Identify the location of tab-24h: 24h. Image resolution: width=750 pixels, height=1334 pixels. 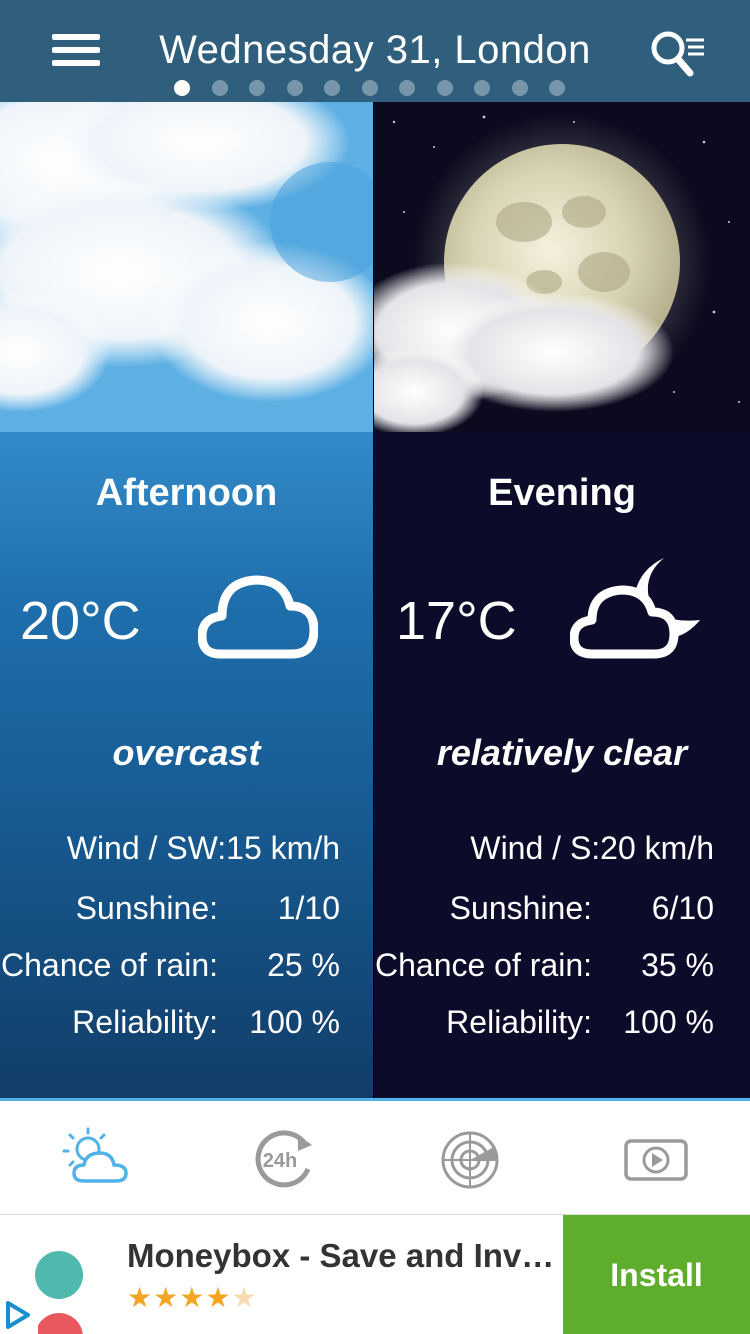
(286, 1158).